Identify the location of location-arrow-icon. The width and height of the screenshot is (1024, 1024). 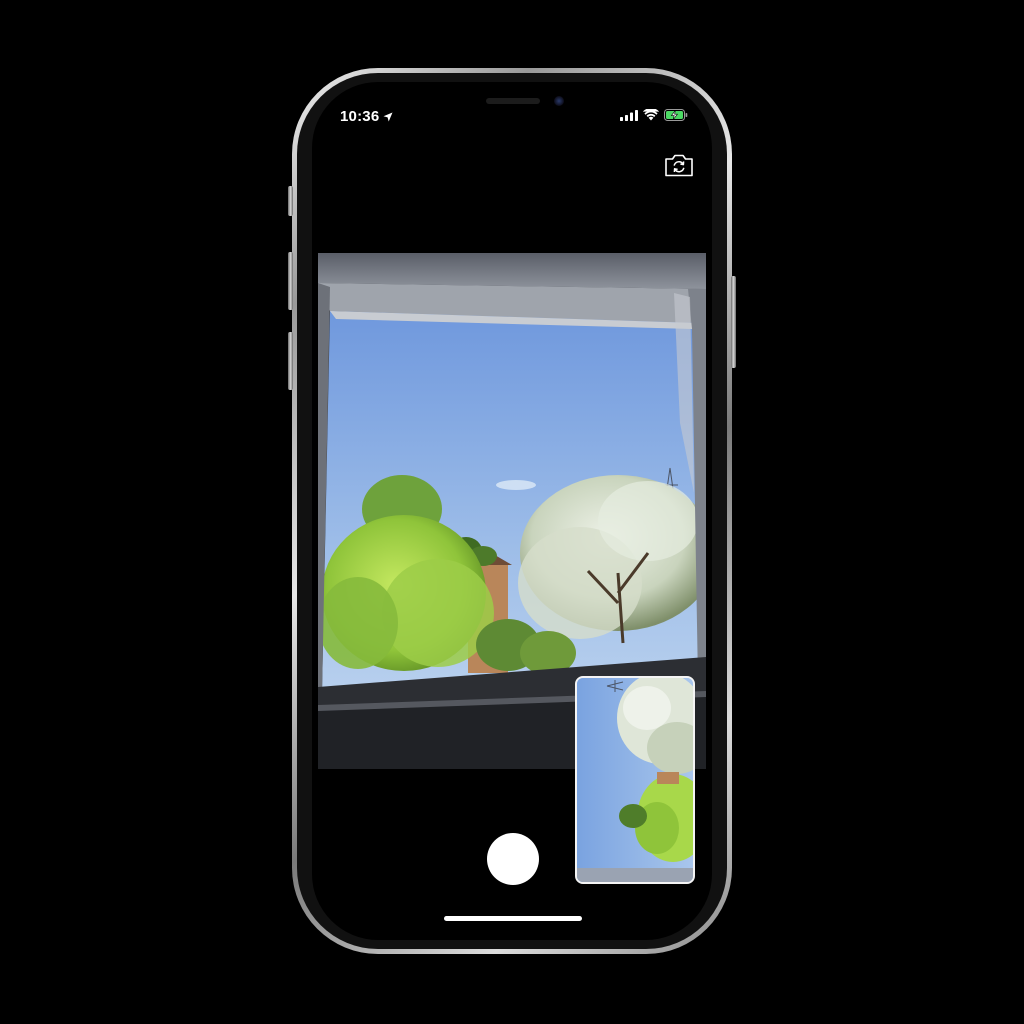
(388, 116).